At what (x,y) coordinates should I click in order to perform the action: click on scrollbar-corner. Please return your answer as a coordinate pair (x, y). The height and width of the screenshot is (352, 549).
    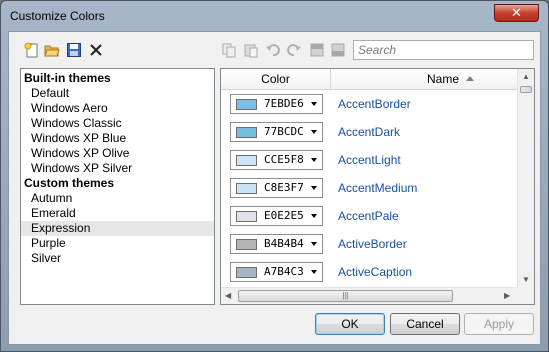
    Looking at the image, I should click on (525, 295).